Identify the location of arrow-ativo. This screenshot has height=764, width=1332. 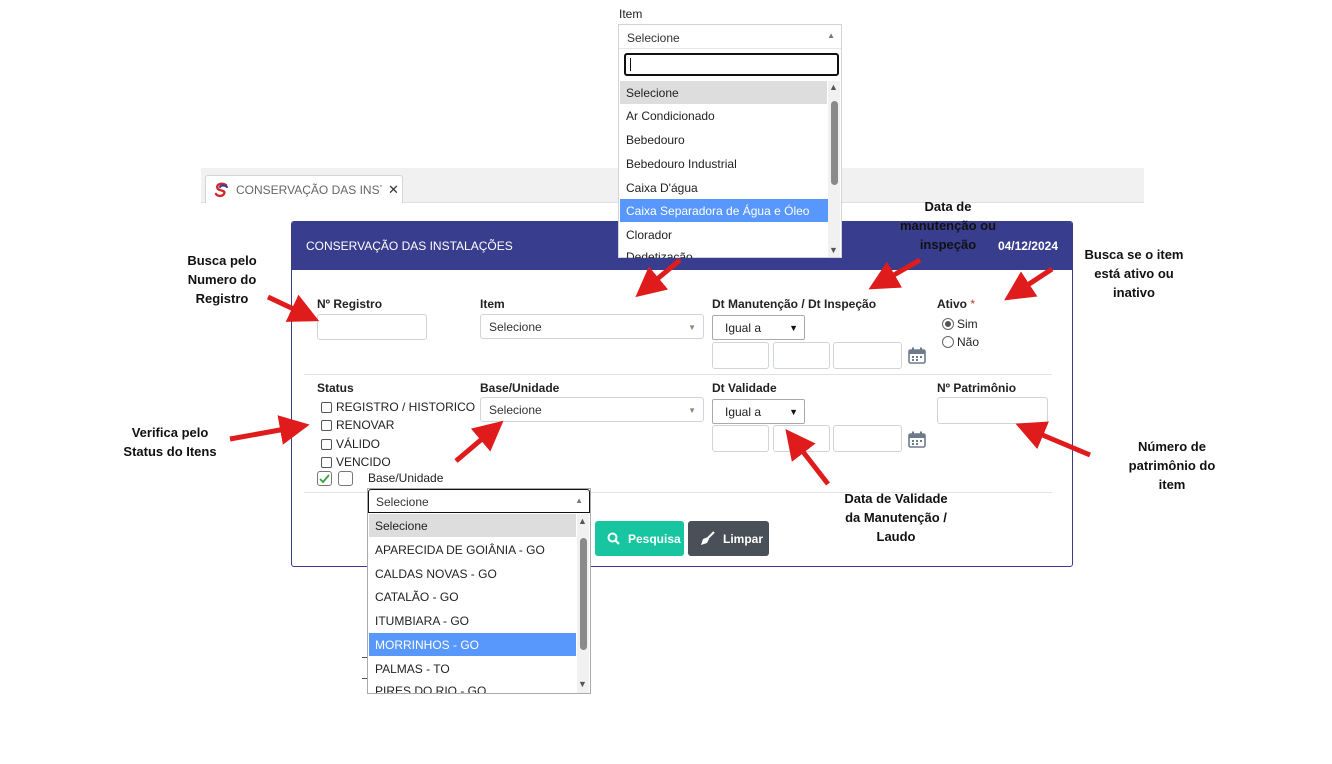
(1029, 283).